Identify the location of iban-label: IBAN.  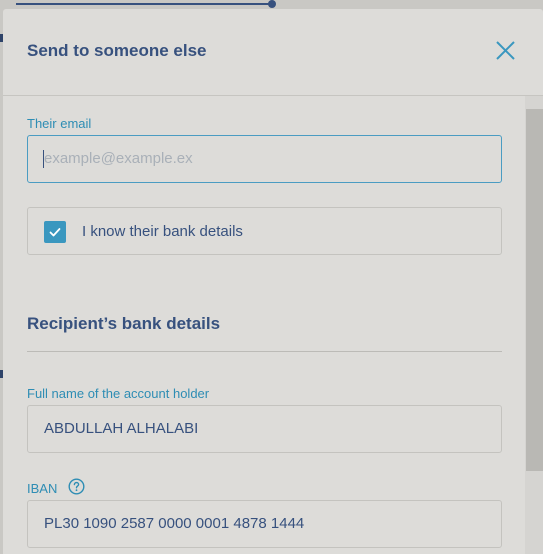
(42, 488).